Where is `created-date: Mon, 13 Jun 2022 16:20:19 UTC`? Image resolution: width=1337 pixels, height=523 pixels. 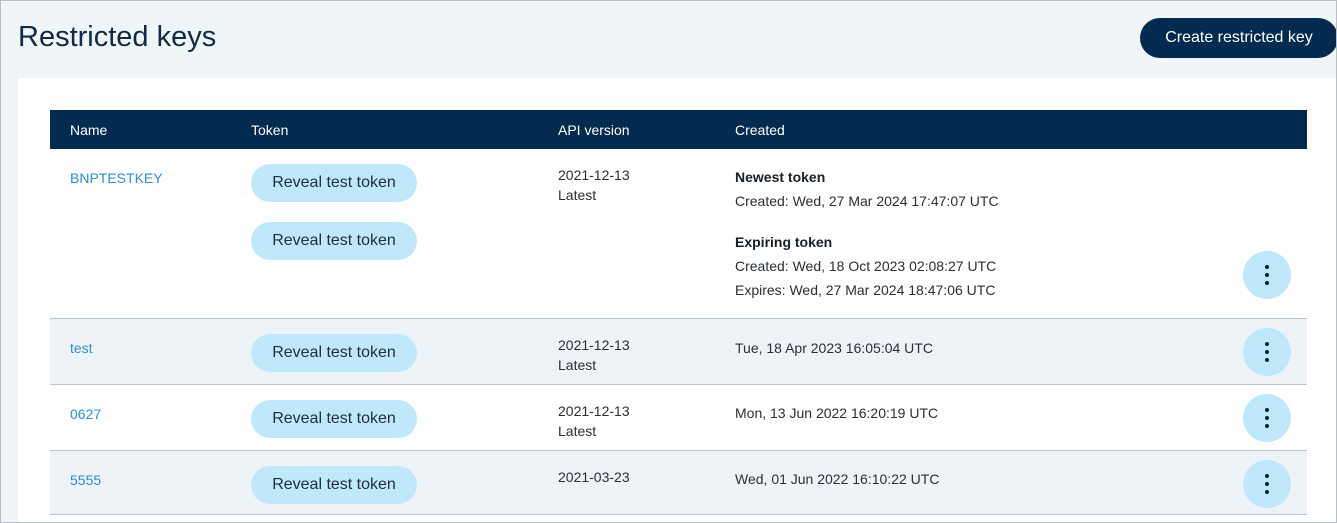
created-date: Mon, 13 Jun 2022 16:20:19 UTC is located at coordinates (837, 413).